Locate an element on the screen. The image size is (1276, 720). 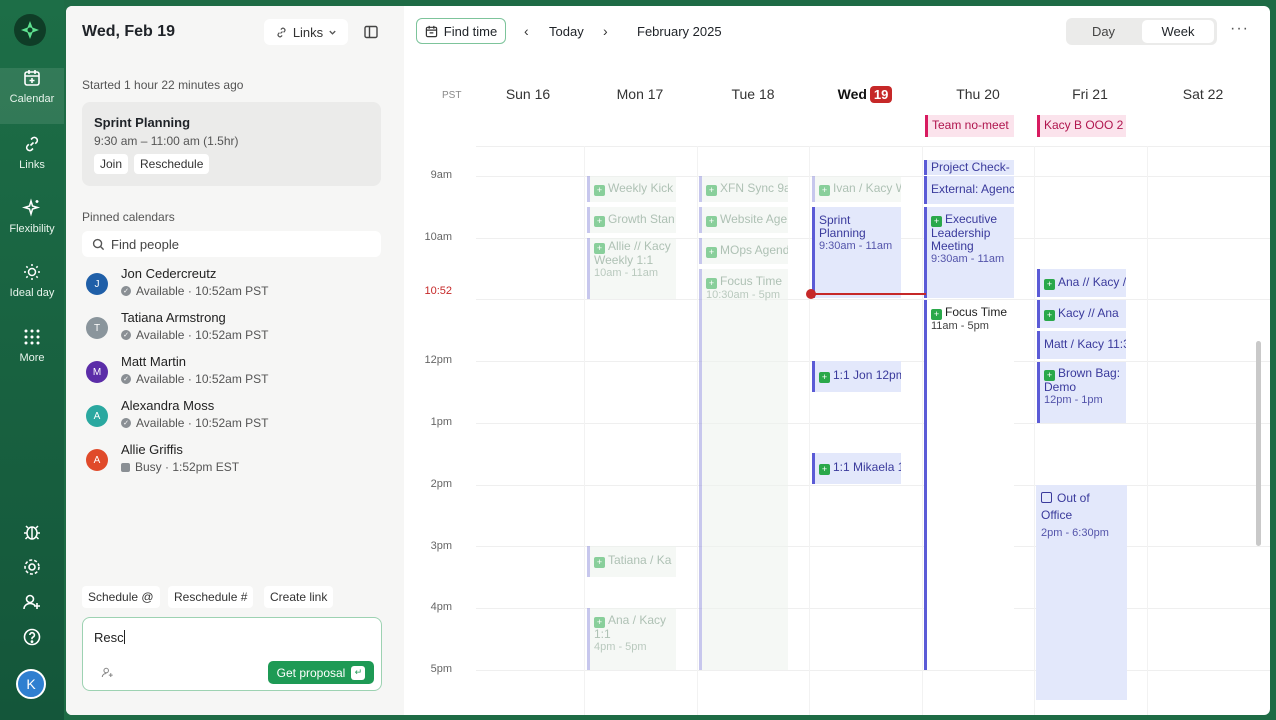
event-out-of-office: Out of Office 2pm - 6:30pm is located at coordinates (1081, 592).